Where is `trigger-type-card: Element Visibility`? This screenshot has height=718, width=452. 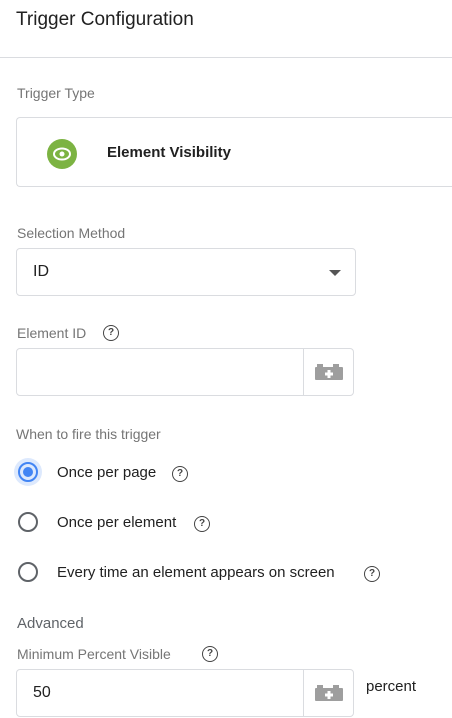 trigger-type-card: Element Visibility is located at coordinates (234, 152).